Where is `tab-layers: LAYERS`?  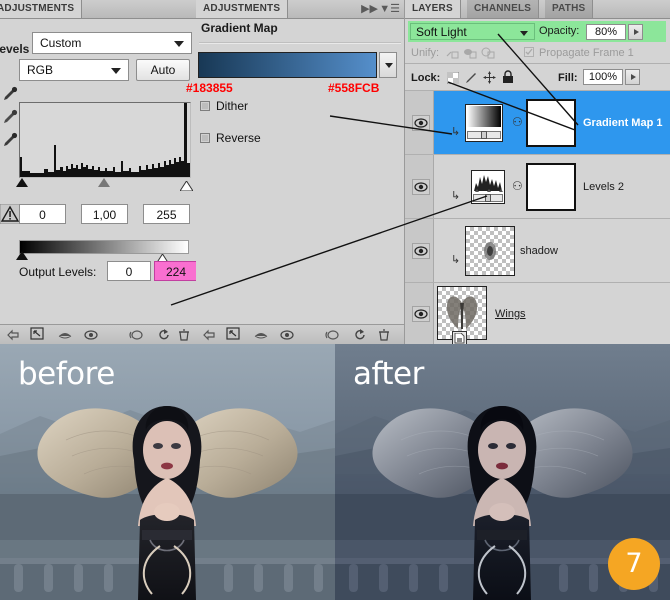 tab-layers: LAYERS is located at coordinates (433, 9).